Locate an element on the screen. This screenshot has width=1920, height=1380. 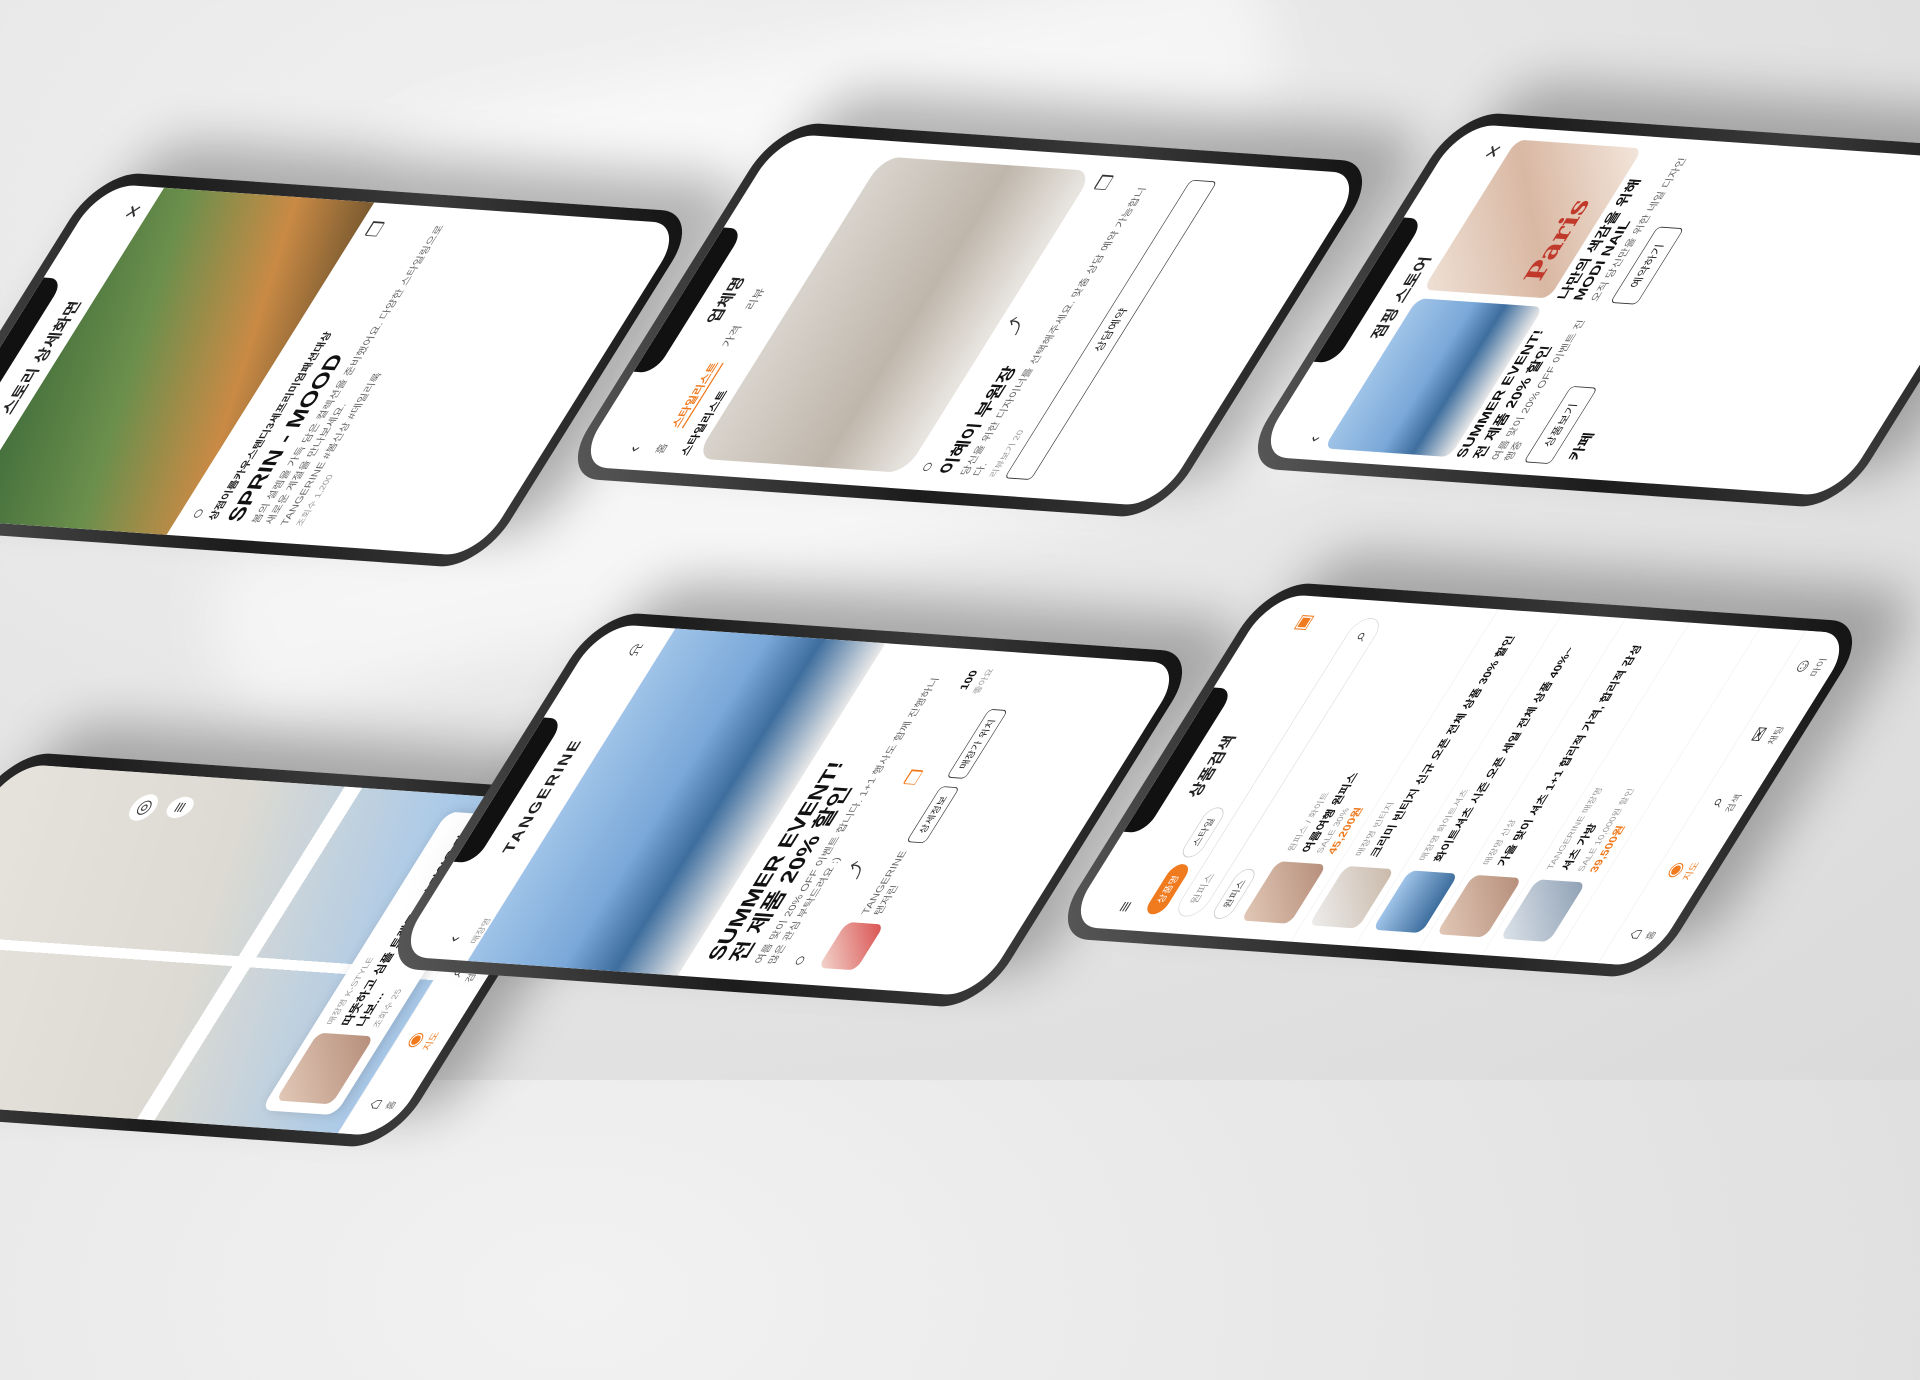
bookmark-icon: ❐ is located at coordinates (914, 777).